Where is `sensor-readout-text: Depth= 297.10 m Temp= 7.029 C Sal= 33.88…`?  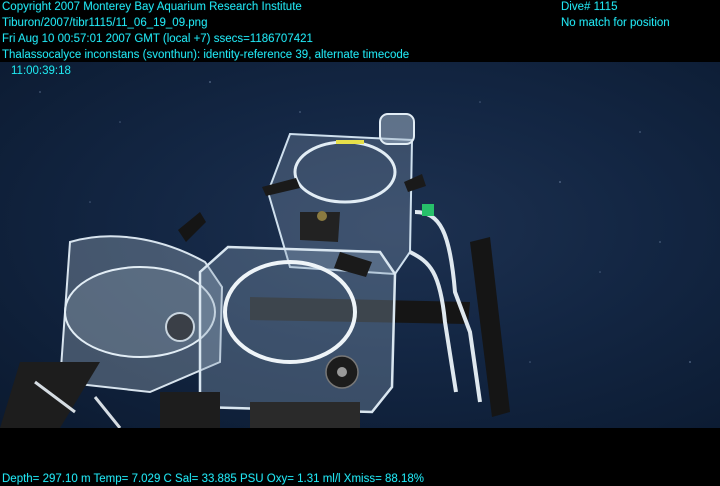 sensor-readout-text: Depth= 297.10 m Temp= 7.029 C Sal= 33.88… is located at coordinates (213, 479).